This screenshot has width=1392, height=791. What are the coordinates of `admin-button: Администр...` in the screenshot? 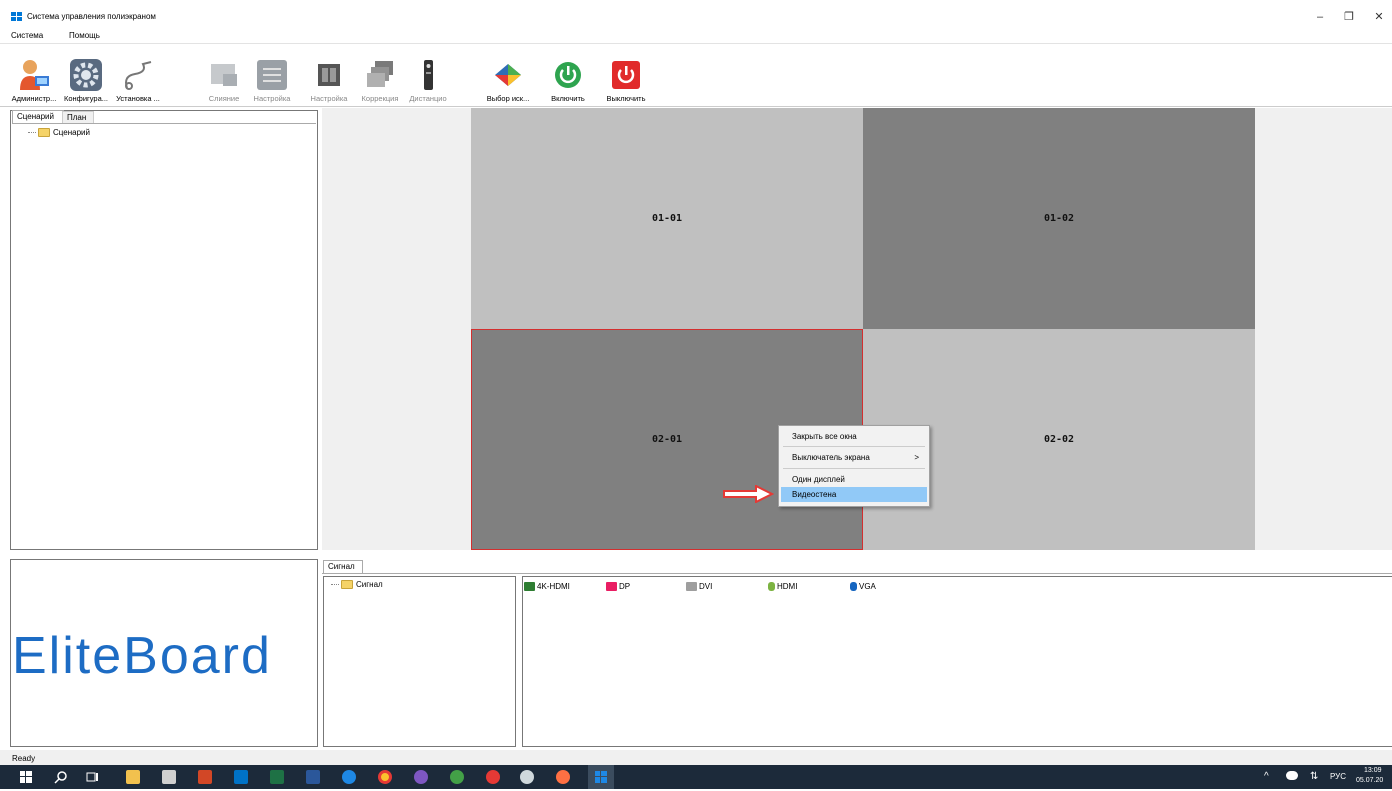 It's located at (34, 81).